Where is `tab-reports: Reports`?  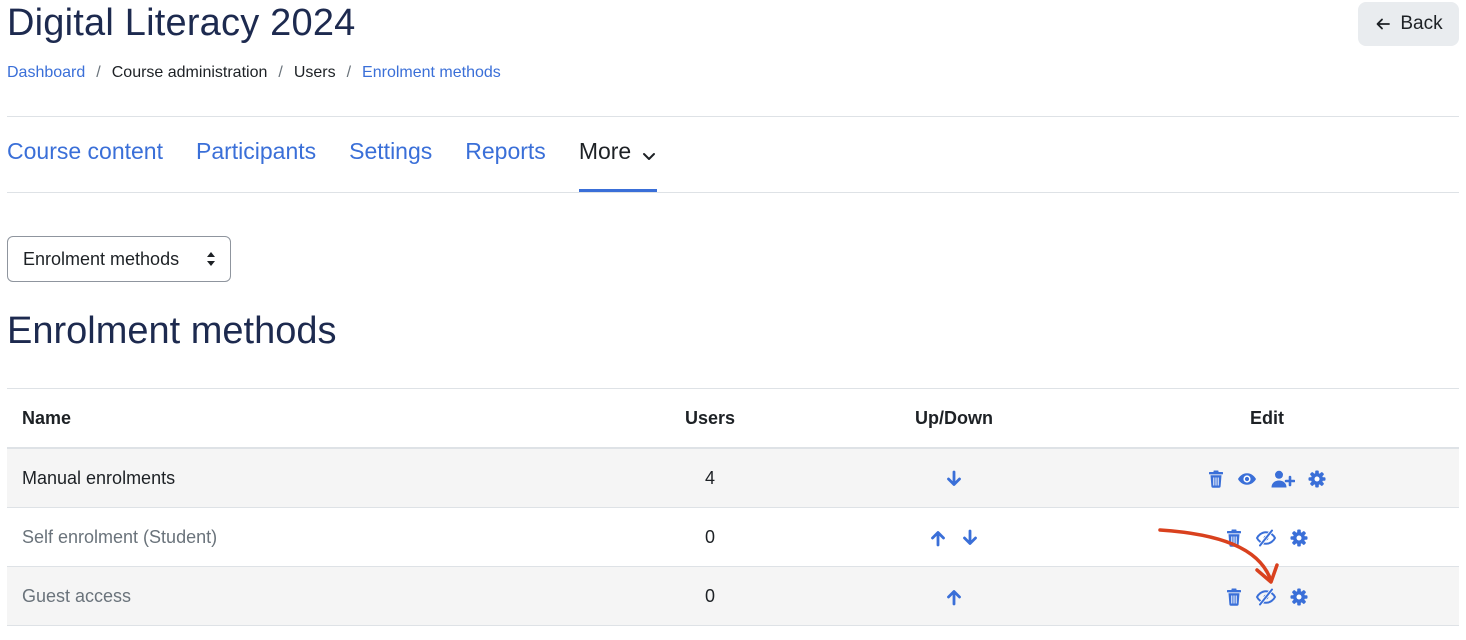
tab-reports: Reports is located at coordinates (505, 165).